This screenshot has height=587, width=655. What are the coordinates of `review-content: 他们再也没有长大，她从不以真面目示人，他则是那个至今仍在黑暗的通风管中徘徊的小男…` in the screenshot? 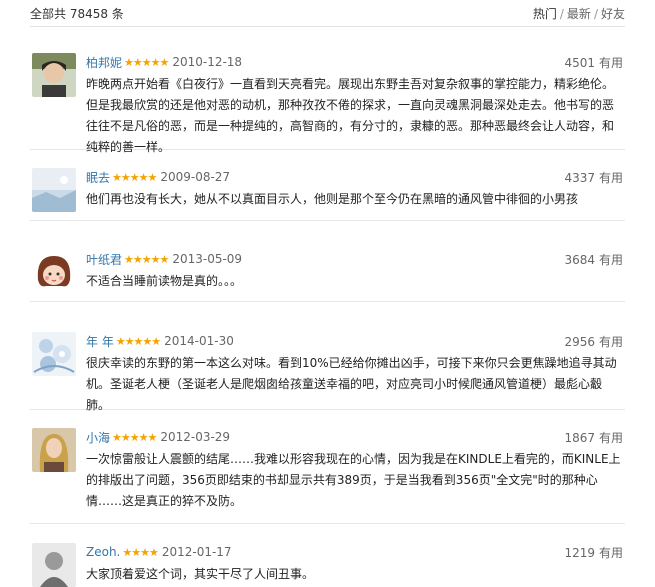 It's located at (332, 199).